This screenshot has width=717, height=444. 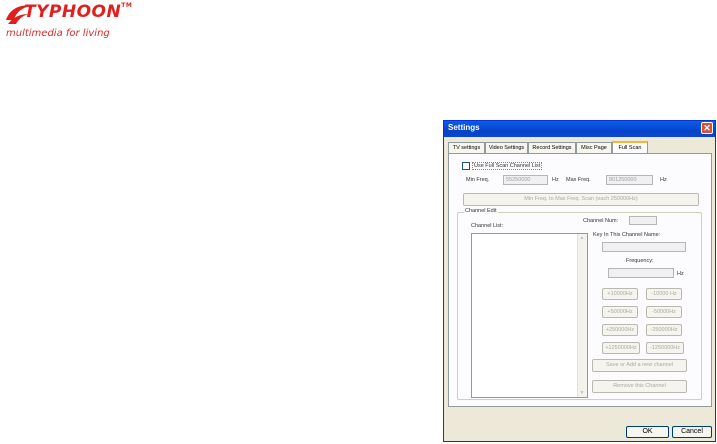 I want to click on logo-tagline: multimedia for living, so click(x=58, y=33).